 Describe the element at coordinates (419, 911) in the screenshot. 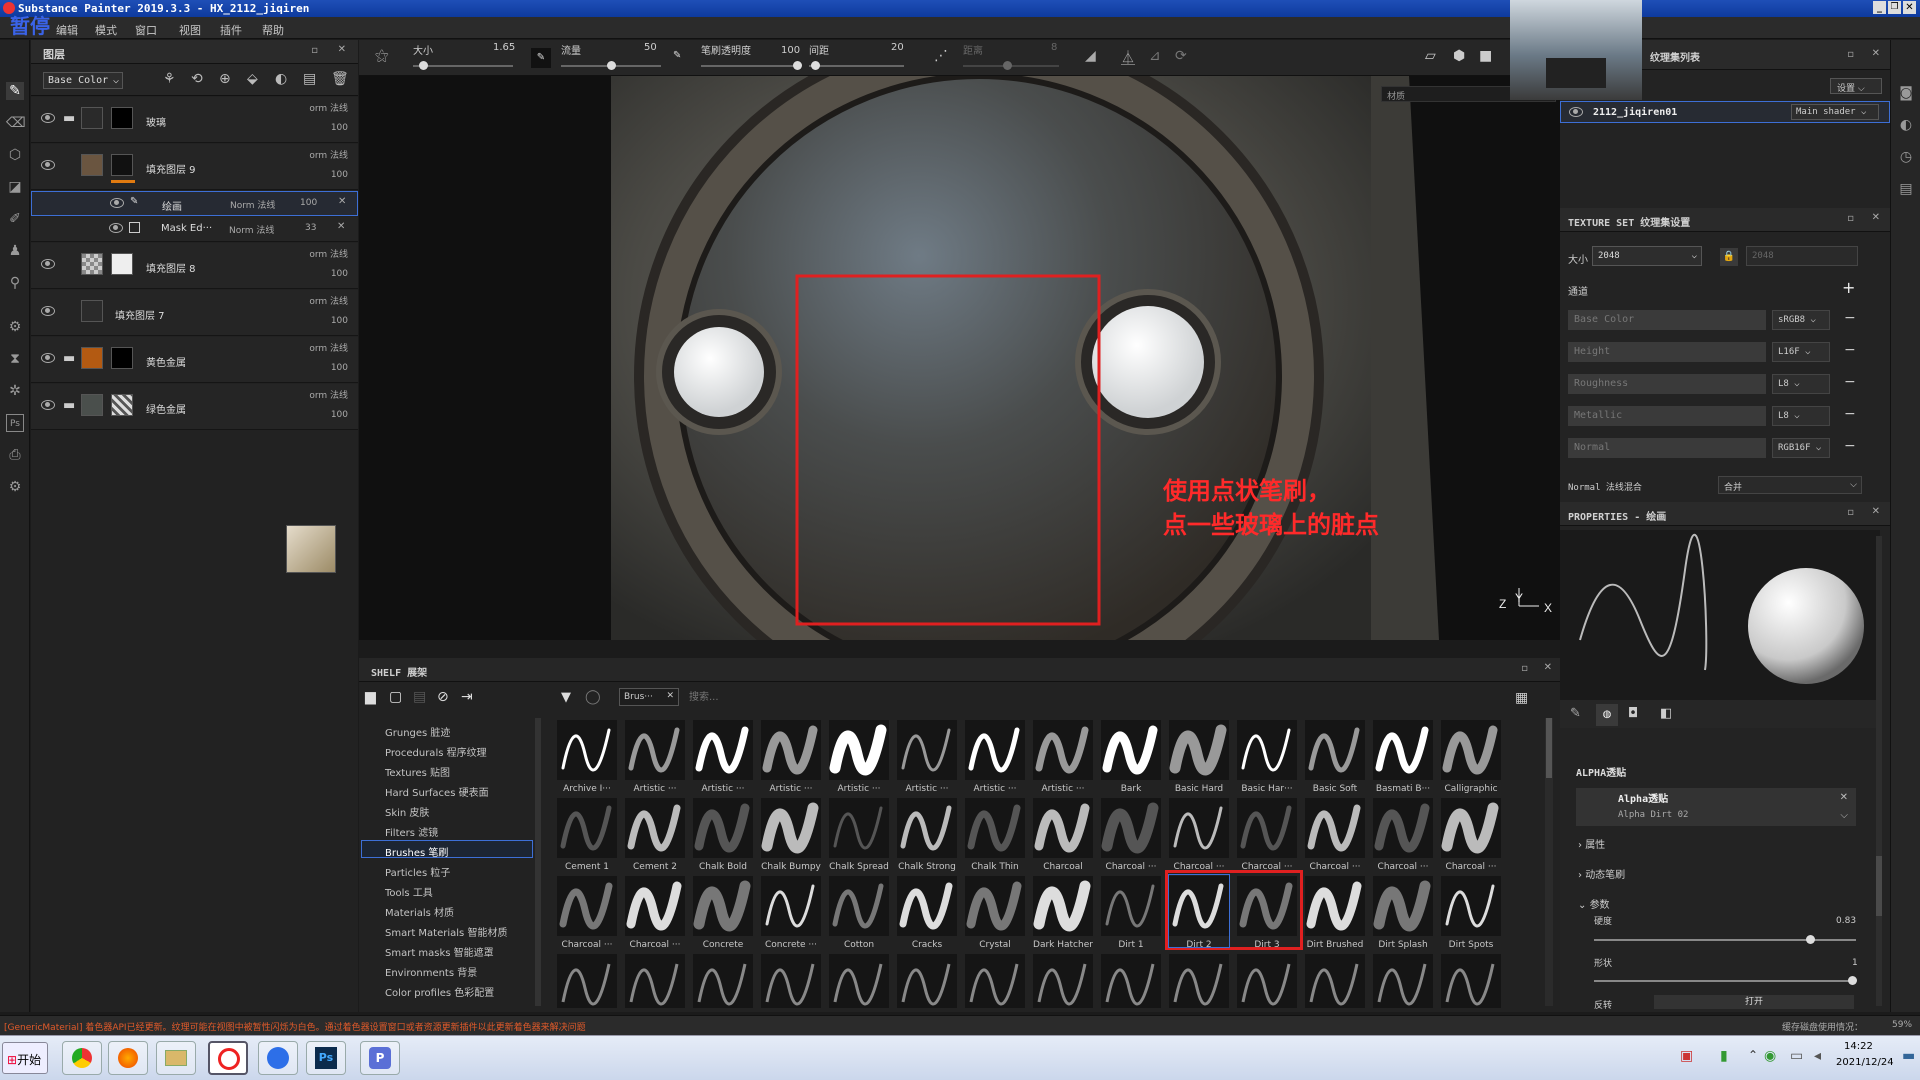

I see `category-materials: Materials 材质` at that location.